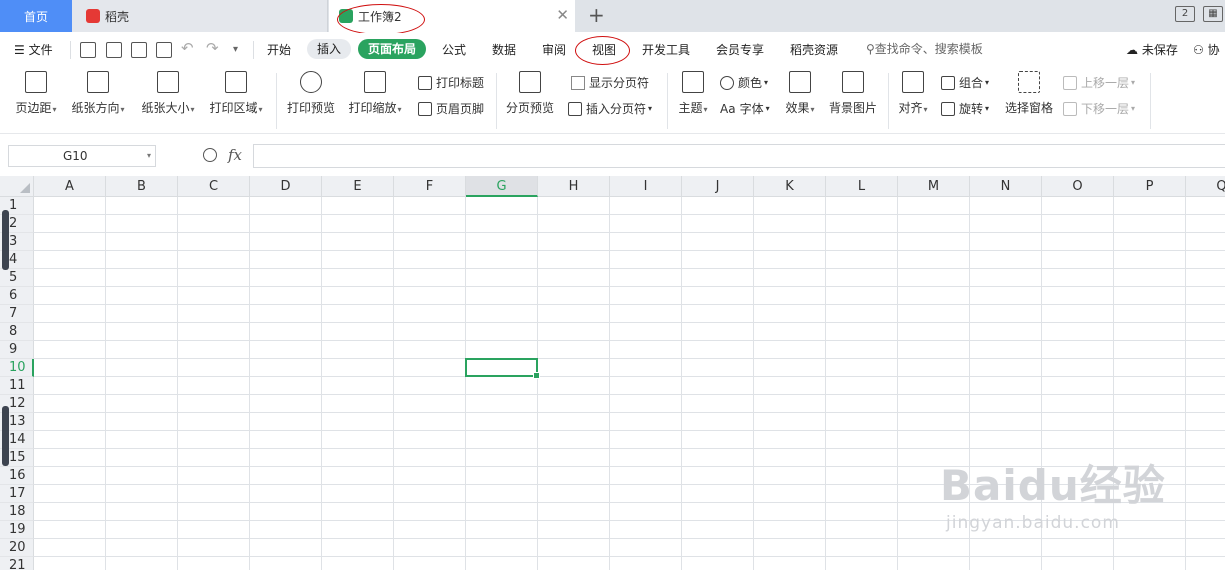 This screenshot has width=1225, height=570. Describe the element at coordinates (814, 50) in the screenshot. I see `menu-docer-resources: 稻壳资源` at that location.